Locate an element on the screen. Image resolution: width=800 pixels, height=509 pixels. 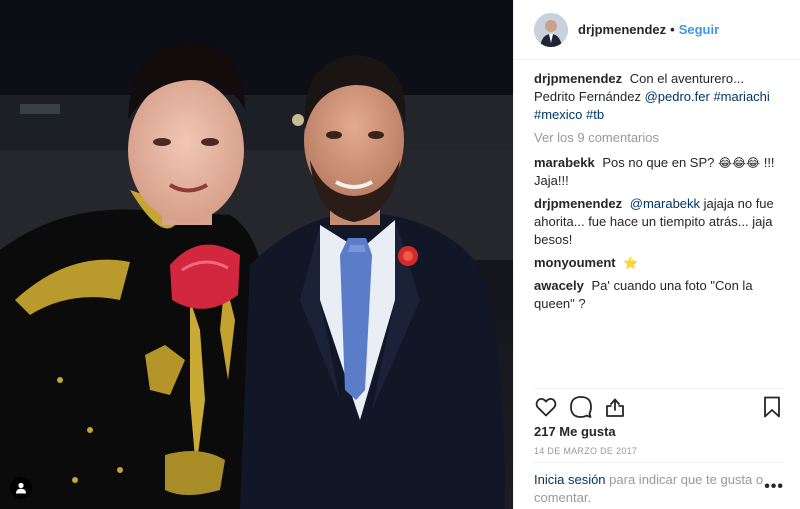
avatar is located at coordinates (551, 29).